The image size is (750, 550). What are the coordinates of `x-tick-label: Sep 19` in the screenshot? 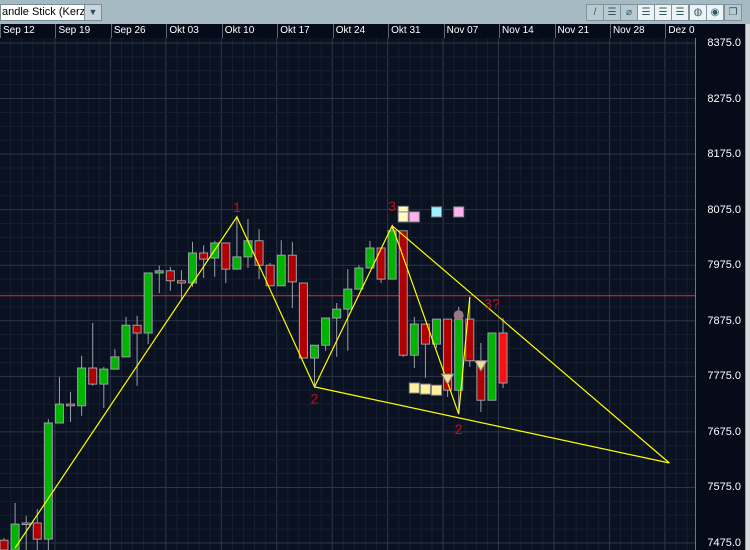 It's located at (72, 31).